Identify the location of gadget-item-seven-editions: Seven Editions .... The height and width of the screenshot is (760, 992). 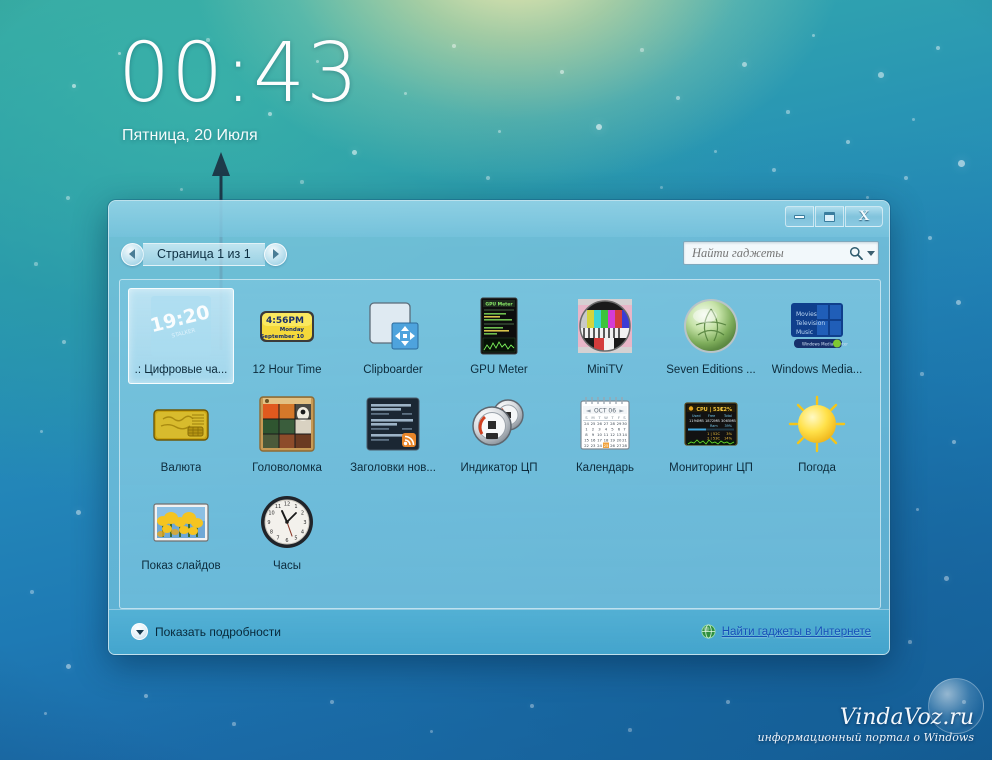
(711, 336).